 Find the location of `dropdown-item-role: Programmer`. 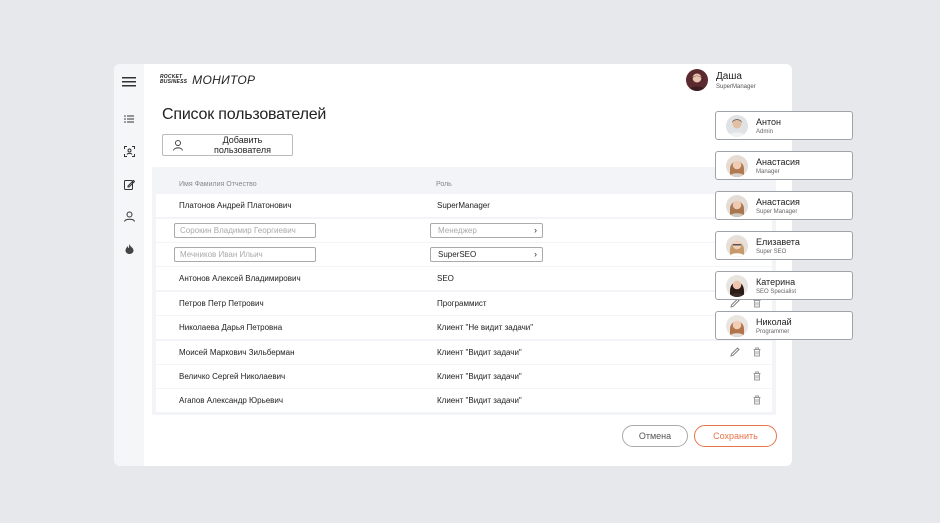

dropdown-item-role: Programmer is located at coordinates (773, 331).